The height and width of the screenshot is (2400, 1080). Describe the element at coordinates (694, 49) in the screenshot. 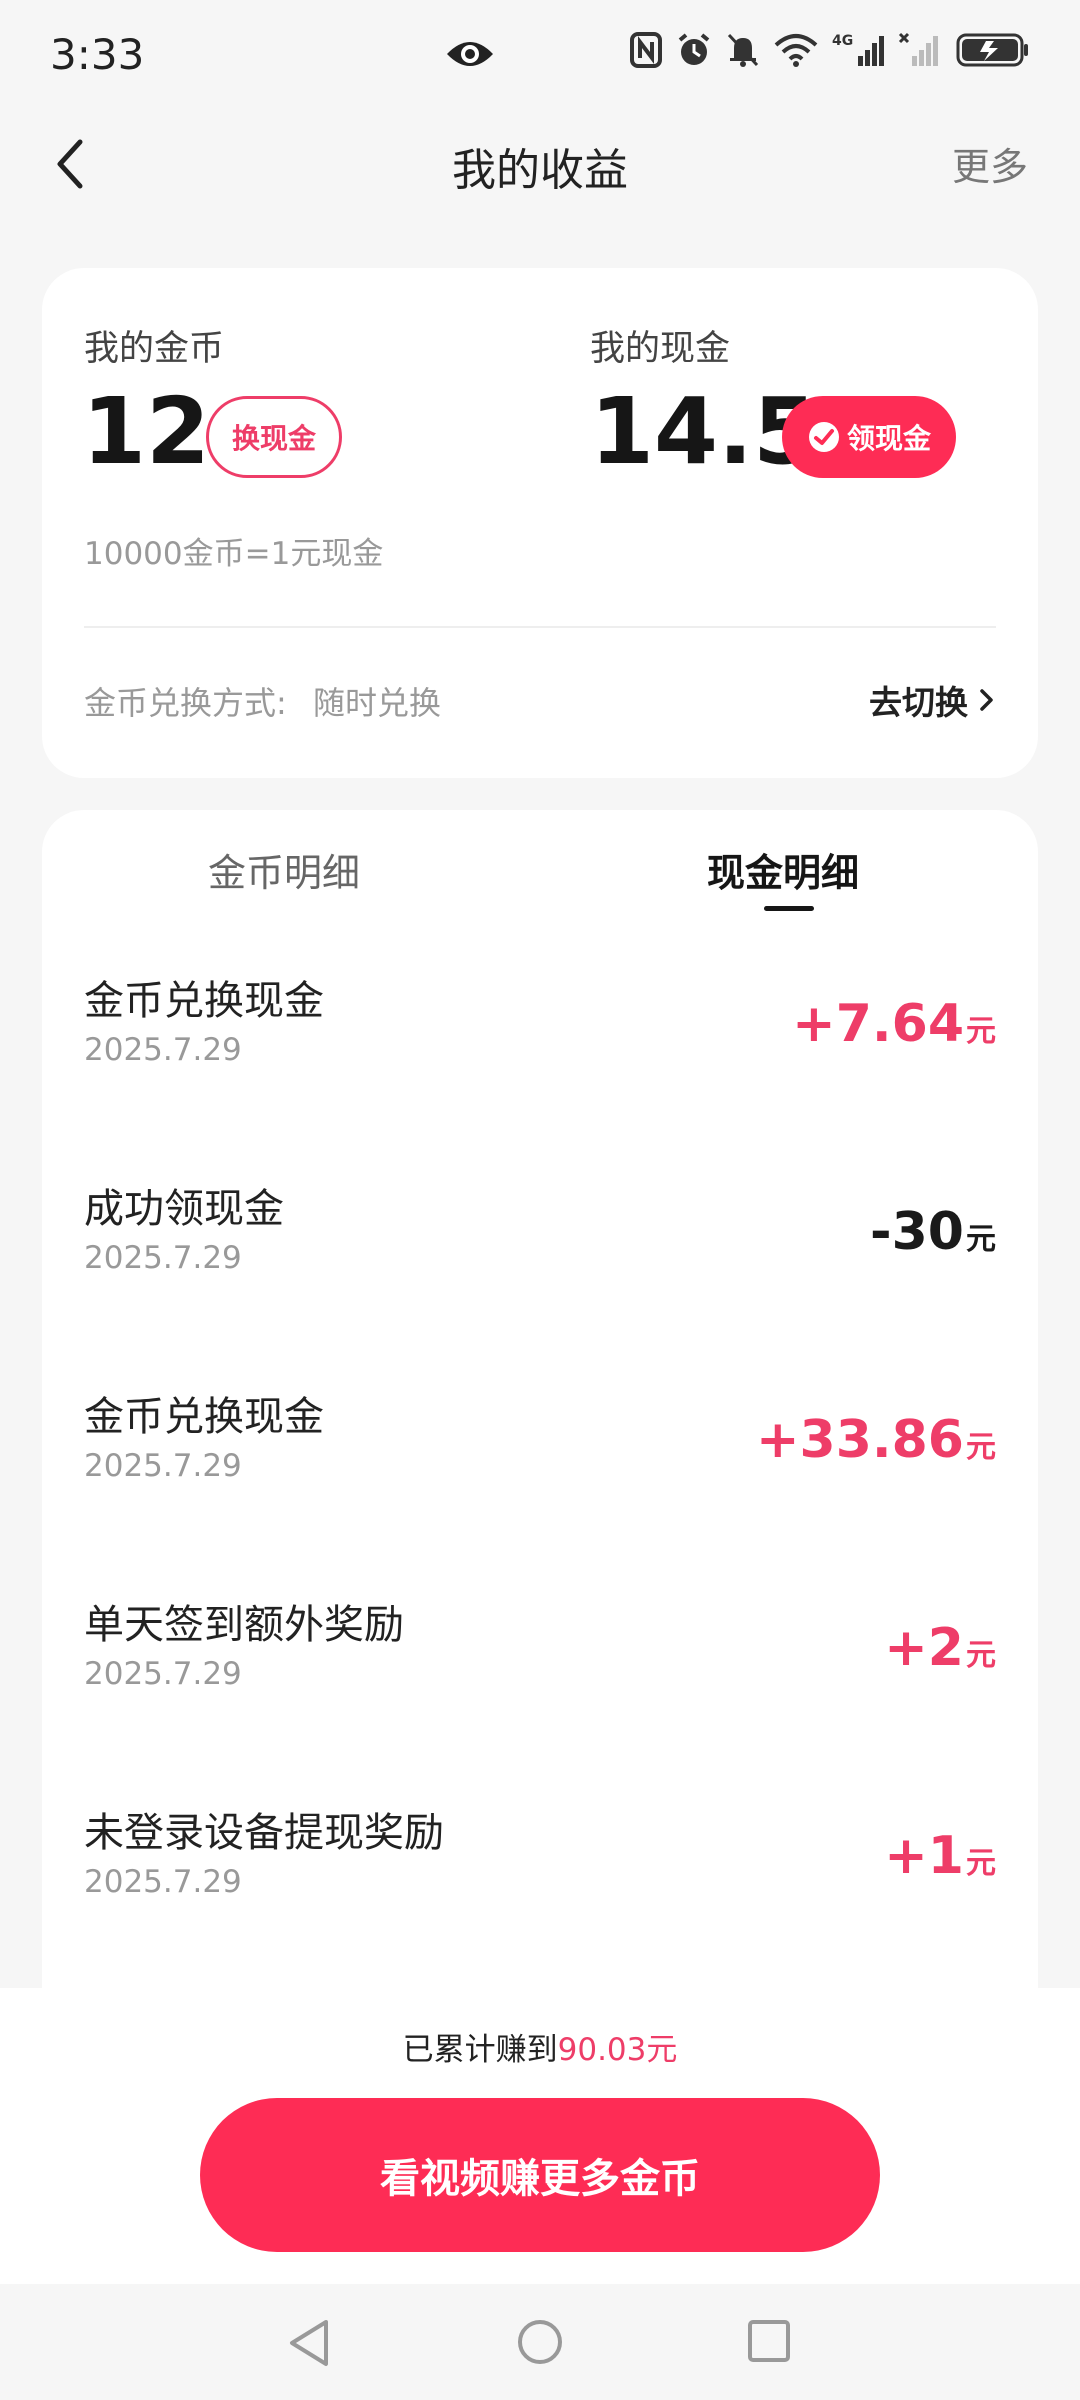

I see `alarm-icon` at that location.